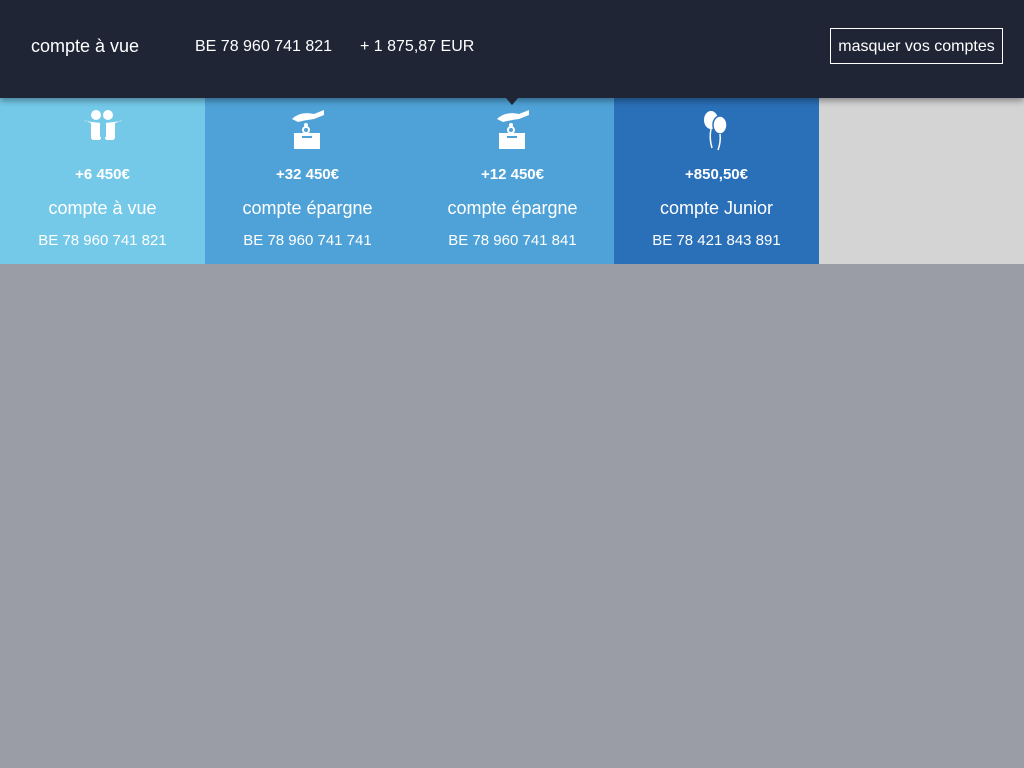 The height and width of the screenshot is (768, 1024). Describe the element at coordinates (716, 208) in the screenshot. I see `account-name: compte Junior` at that location.